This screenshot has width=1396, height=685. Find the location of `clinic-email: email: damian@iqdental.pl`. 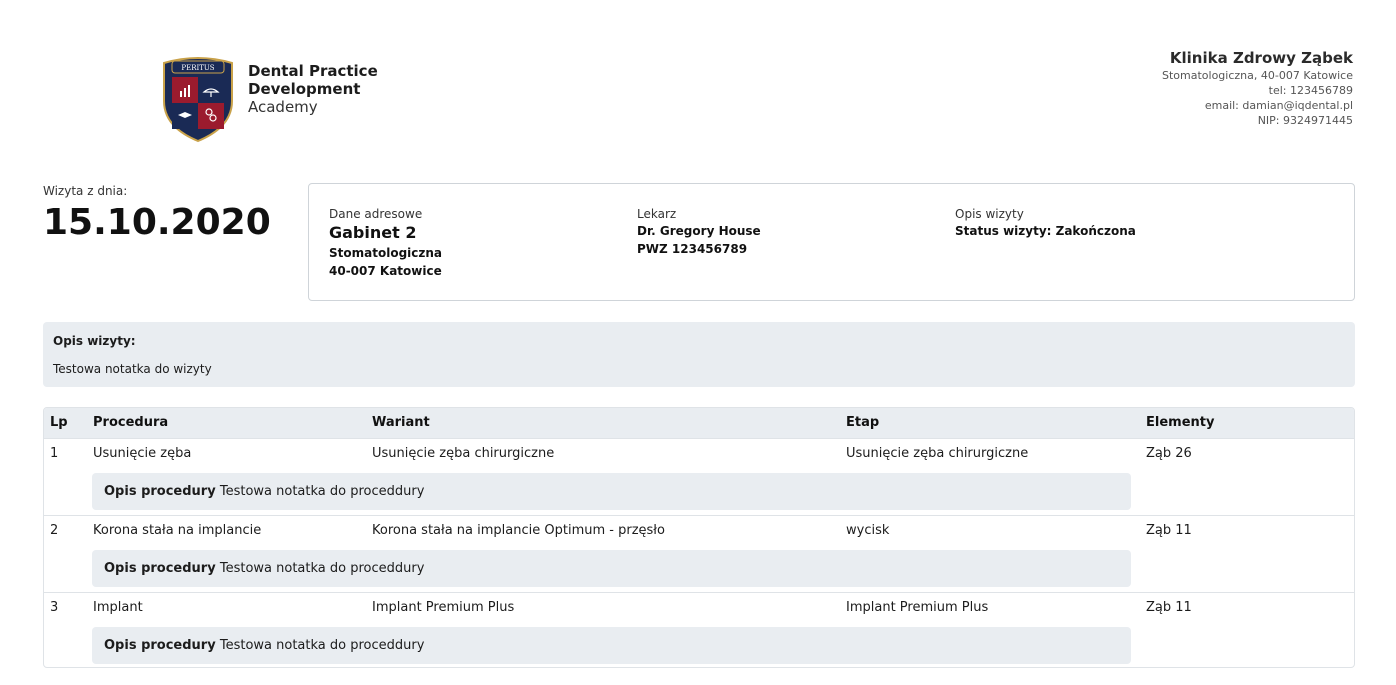

clinic-email: email: damian@iqdental.pl is located at coordinates (1278, 105).